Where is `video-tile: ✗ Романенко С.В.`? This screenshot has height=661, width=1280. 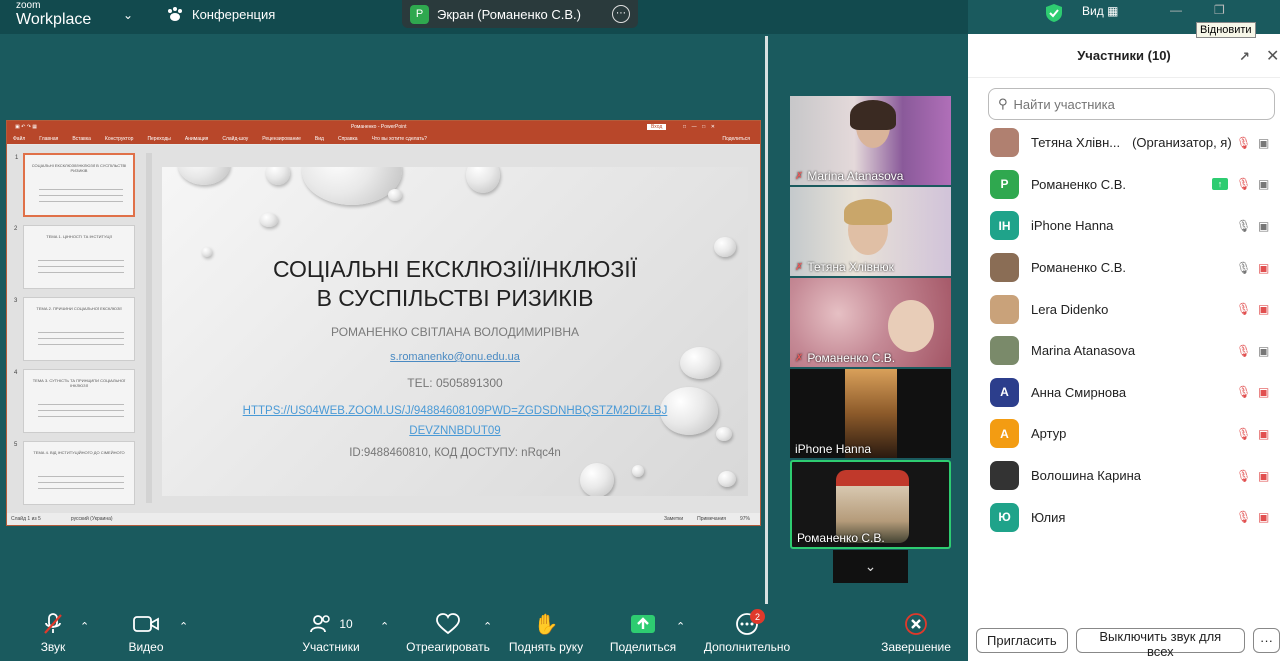
video-tile: ✗ Романенко С.В. is located at coordinates (870, 322).